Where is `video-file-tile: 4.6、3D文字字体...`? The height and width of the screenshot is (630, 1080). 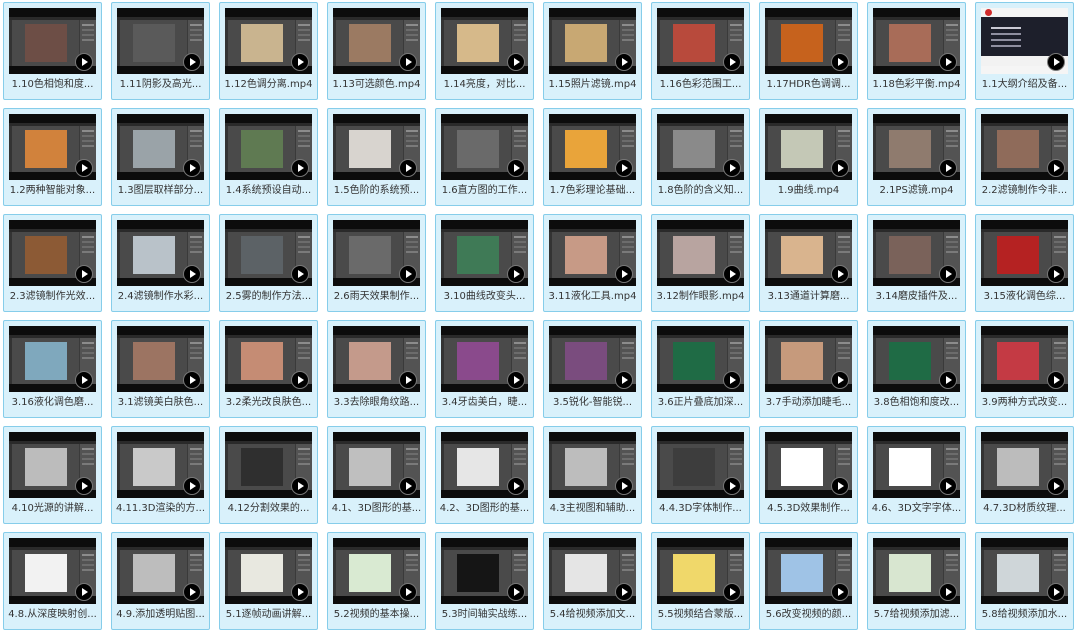
video-file-tile: 4.6、3D文字字体... is located at coordinates (916, 475).